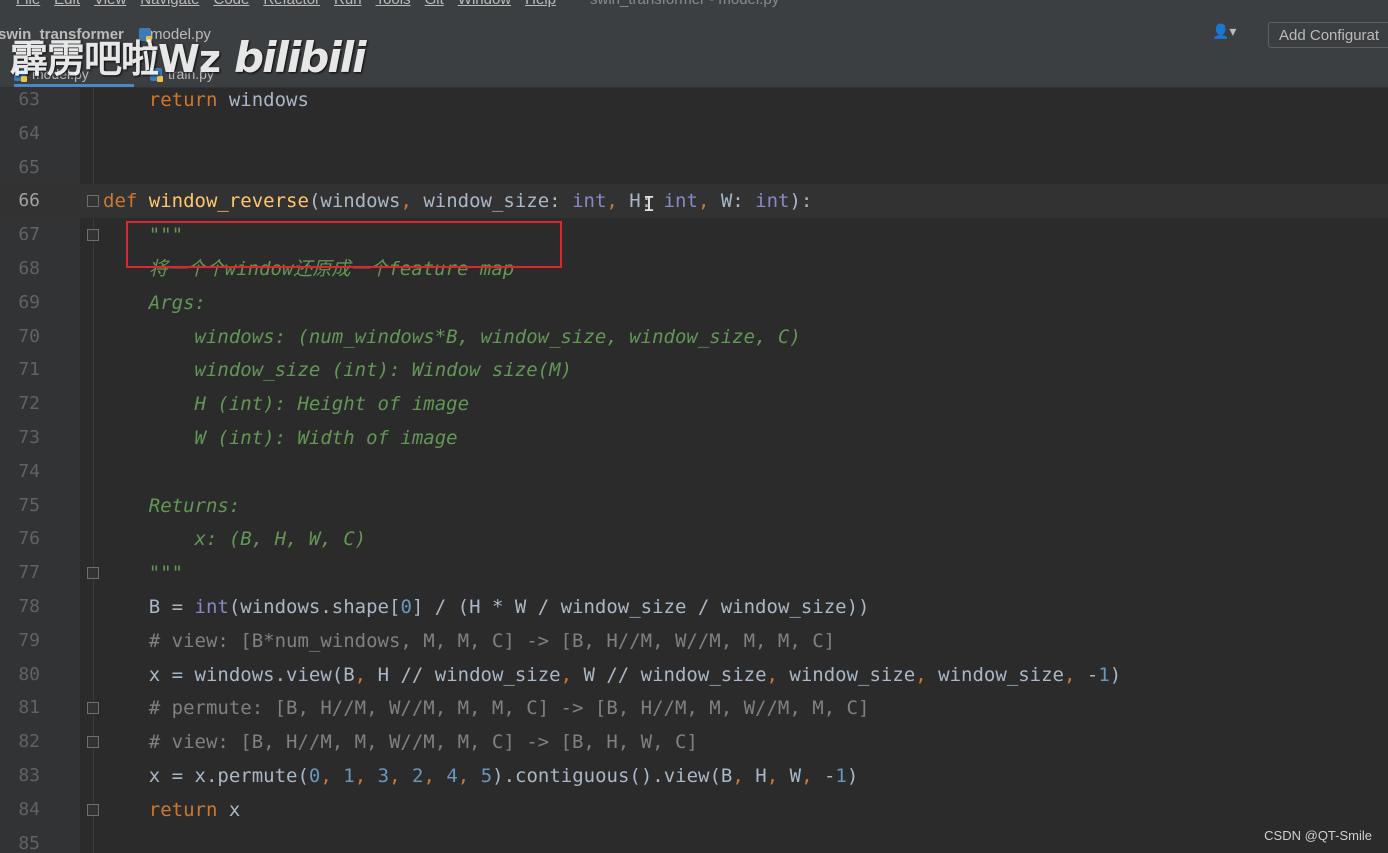  Describe the element at coordinates (29, 640) in the screenshot. I see `line-number: 79` at that location.